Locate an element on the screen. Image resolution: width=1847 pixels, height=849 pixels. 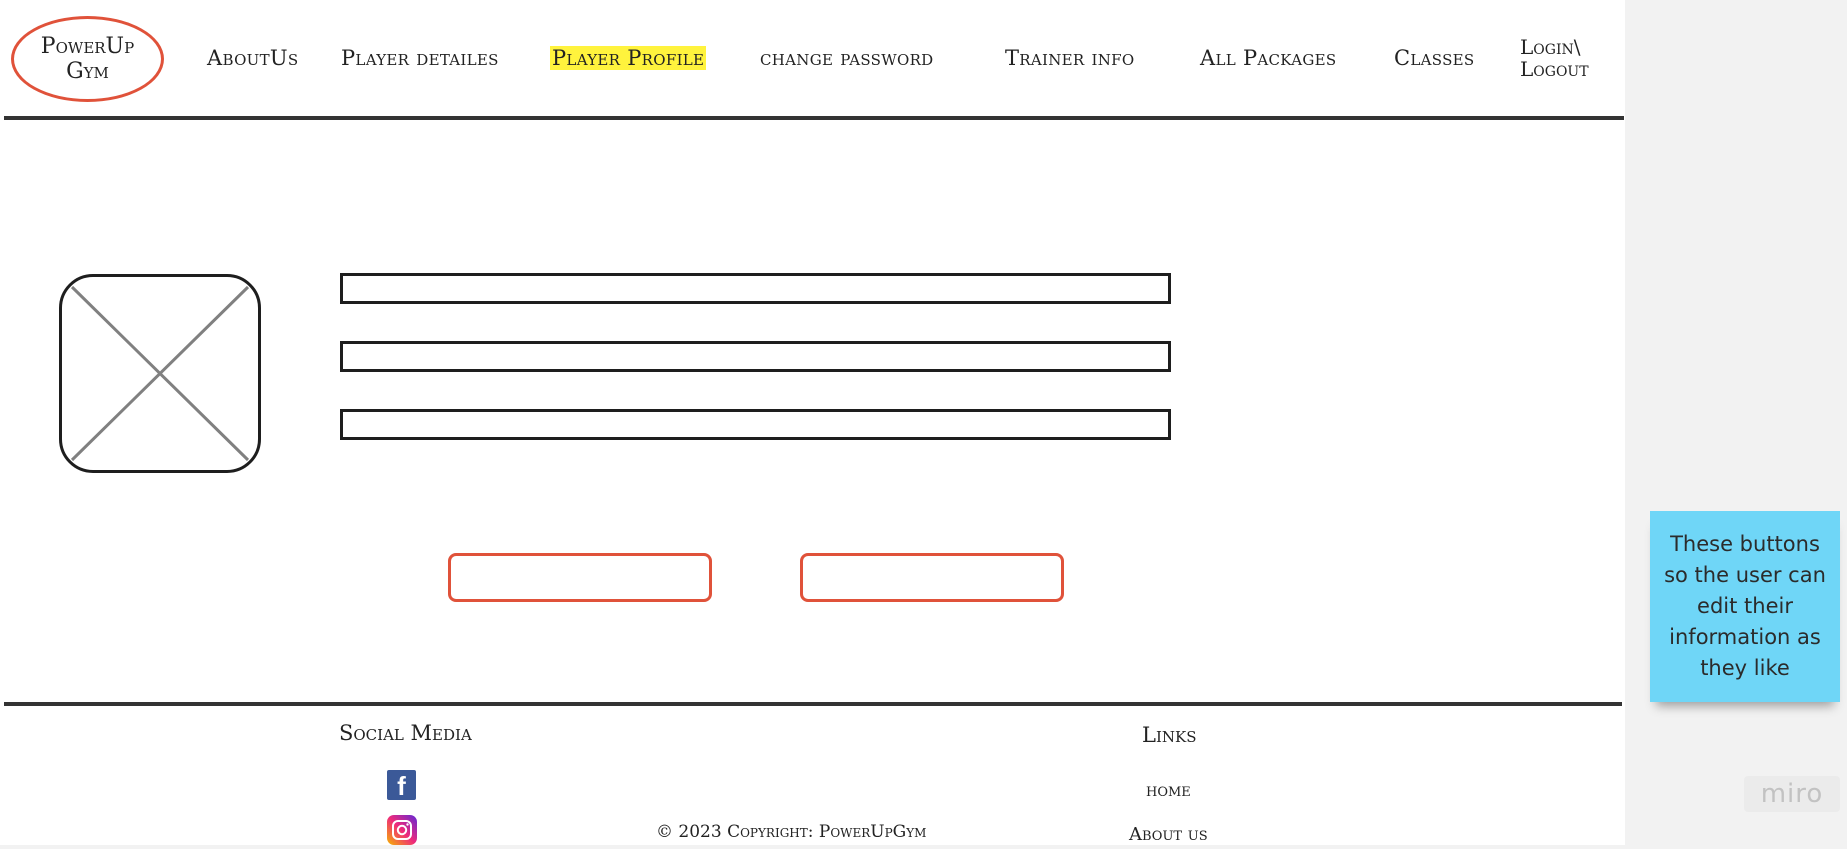
nav-about-us: AboutUs is located at coordinates (253, 58).